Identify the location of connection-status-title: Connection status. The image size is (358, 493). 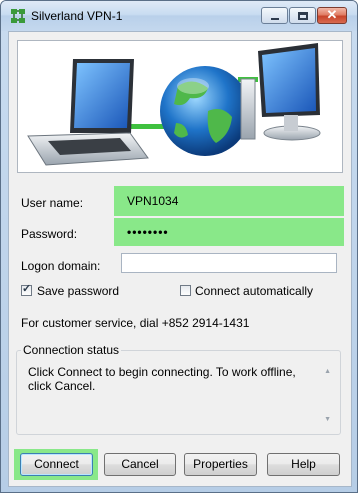
(71, 350).